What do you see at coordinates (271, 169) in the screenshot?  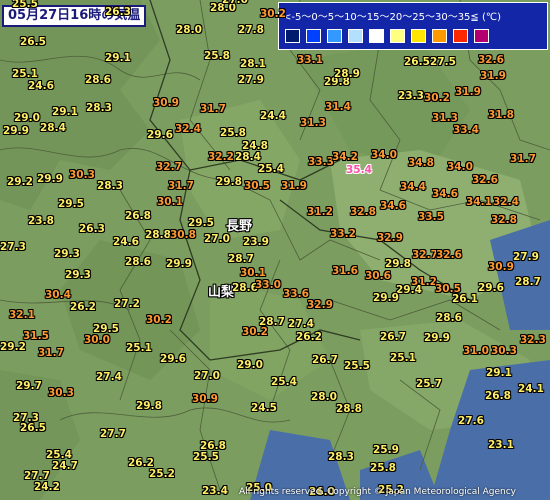 I see `temperature-label: 25.4` at bounding box center [271, 169].